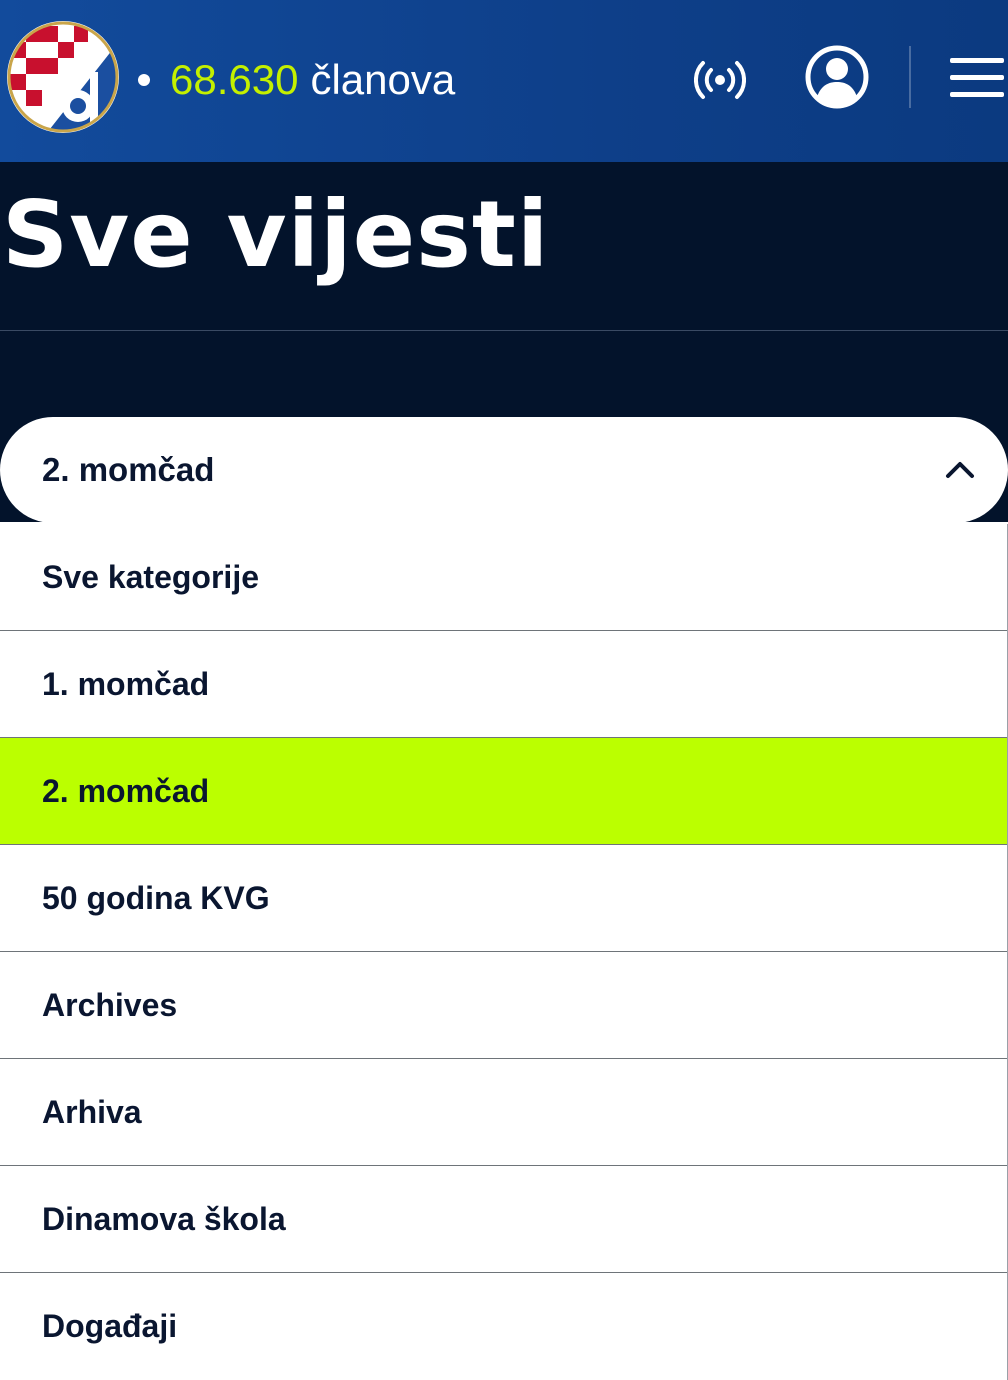 Image resolution: width=1008 pixels, height=1380 pixels. What do you see at coordinates (63, 77) in the screenshot?
I see `club-logo-icon` at bounding box center [63, 77].